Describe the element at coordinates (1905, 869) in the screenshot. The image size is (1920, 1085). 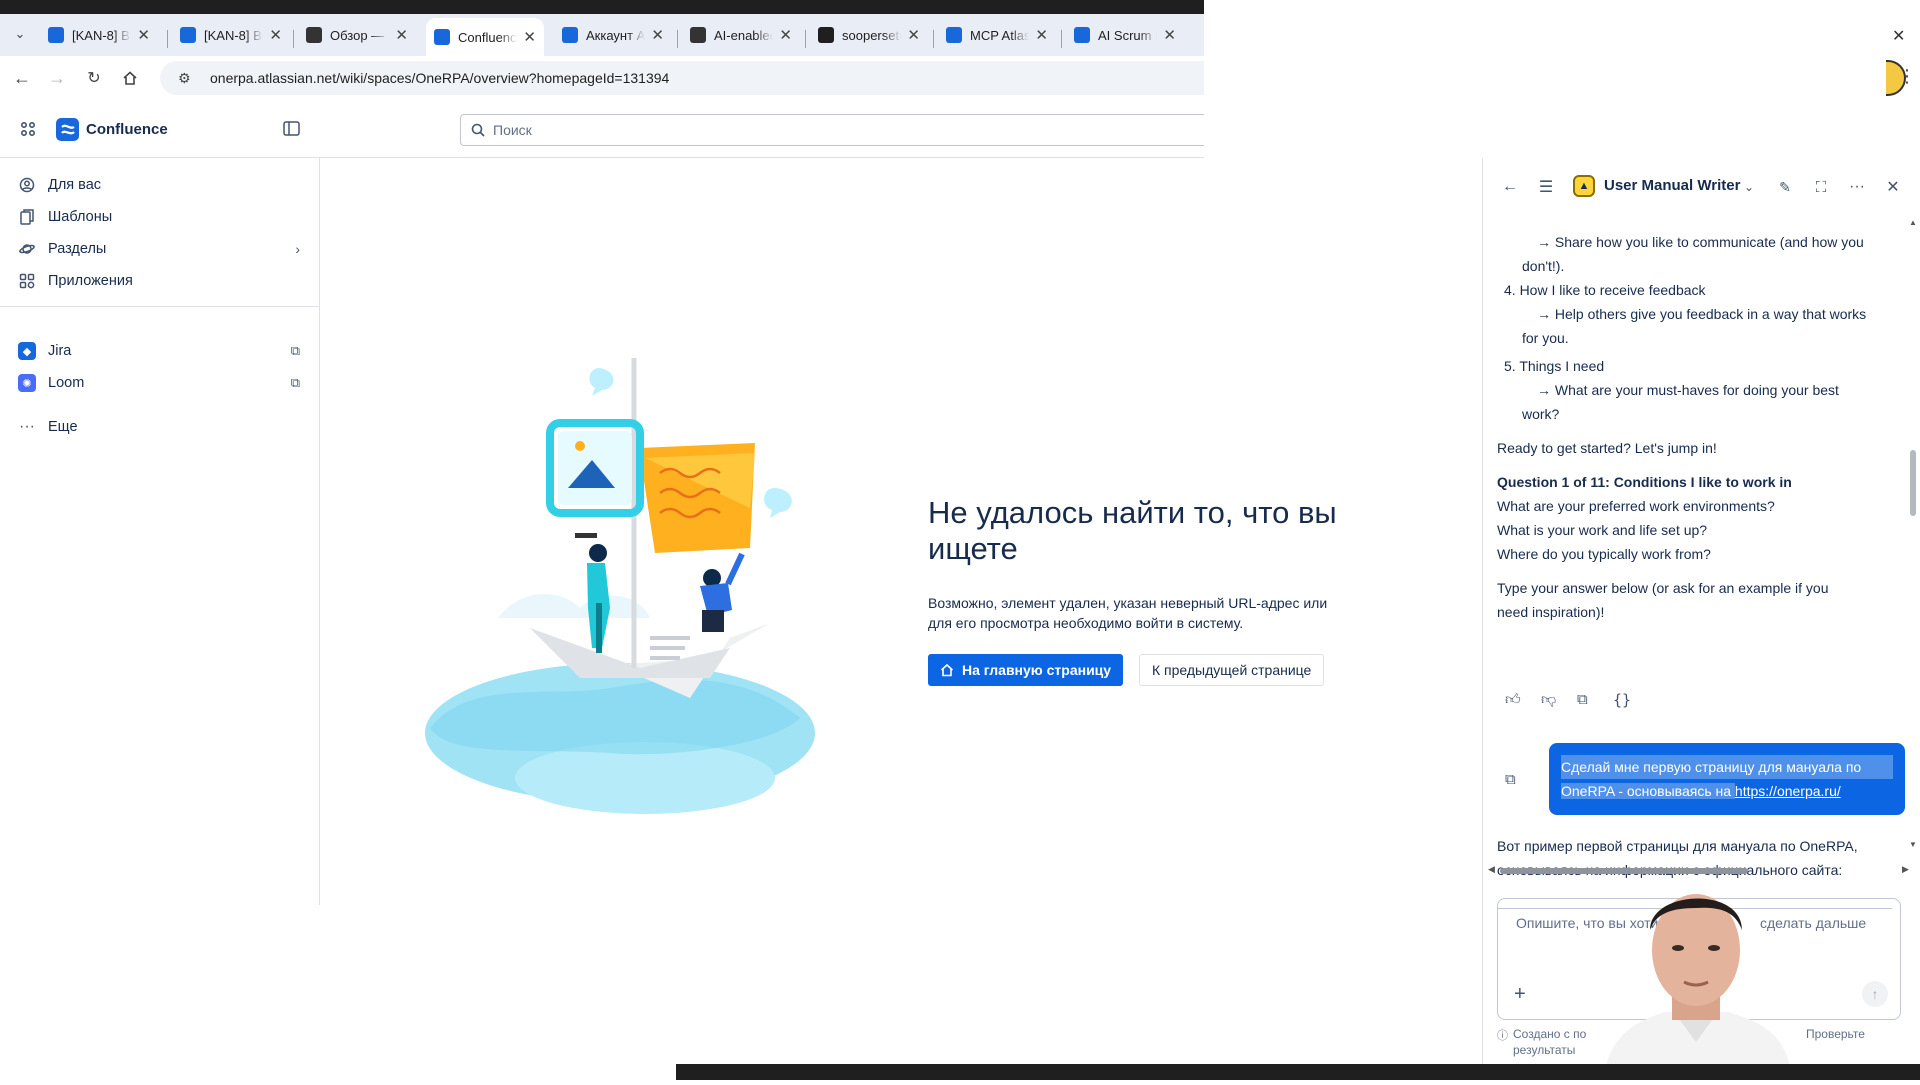
I see `scroll-right-icon: ▶` at that location.